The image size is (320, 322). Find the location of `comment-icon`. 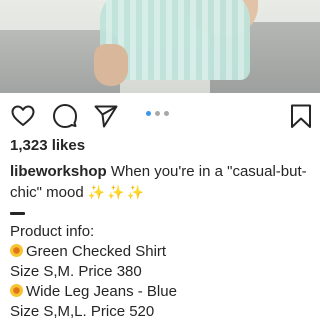

comment-icon is located at coordinates (65, 116).